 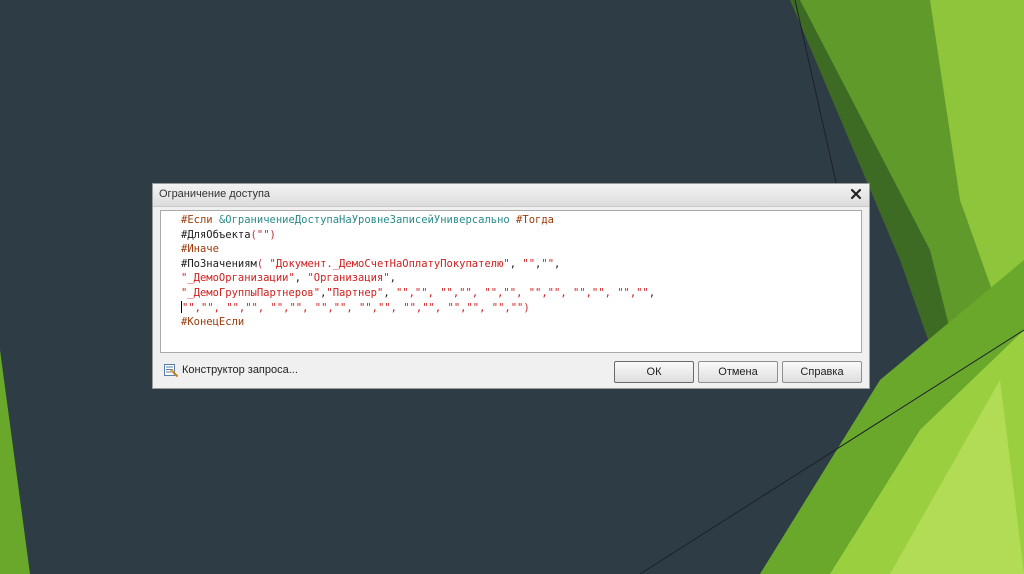 What do you see at coordinates (238, 278) in the screenshot?
I see `code-token: "_ДемоОрганизации"` at bounding box center [238, 278].